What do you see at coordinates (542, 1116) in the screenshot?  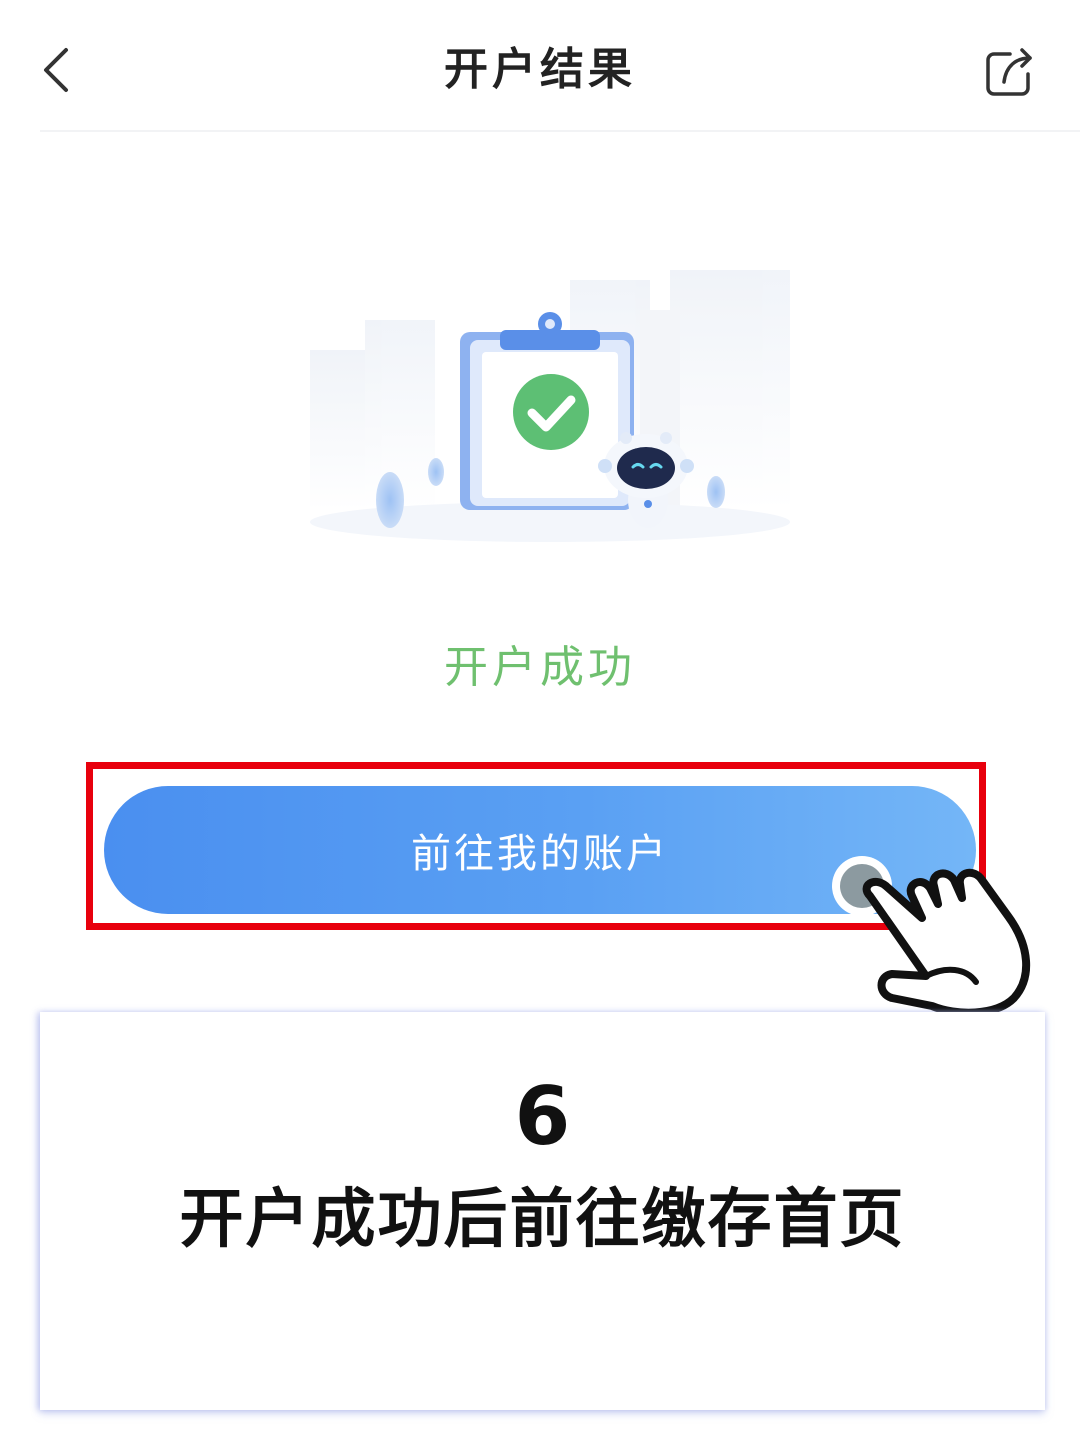 I see `step-number: 6` at bounding box center [542, 1116].